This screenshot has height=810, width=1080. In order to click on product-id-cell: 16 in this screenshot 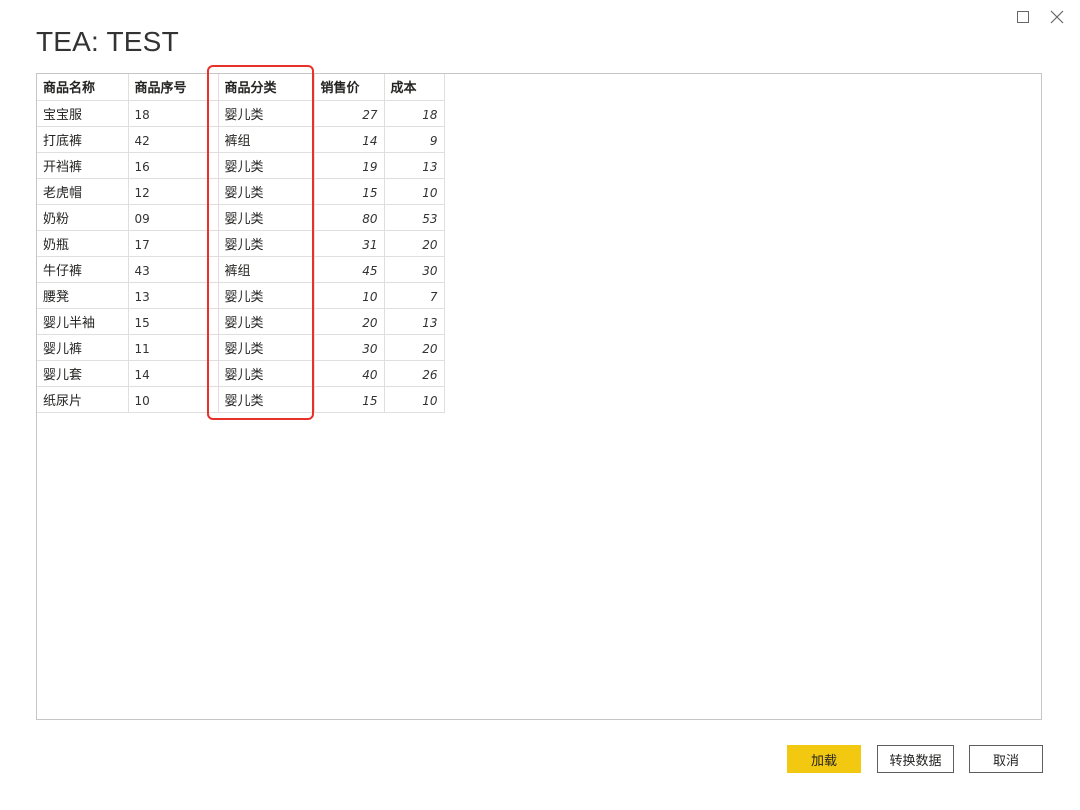, I will do `click(173, 165)`.